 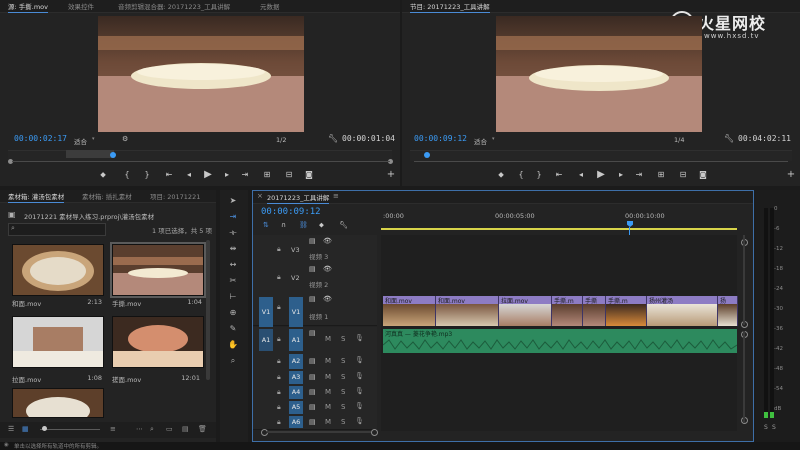 What do you see at coordinates (409, 311) in the screenshot?
I see `video-clip: 和面.mov` at bounding box center [409, 311].